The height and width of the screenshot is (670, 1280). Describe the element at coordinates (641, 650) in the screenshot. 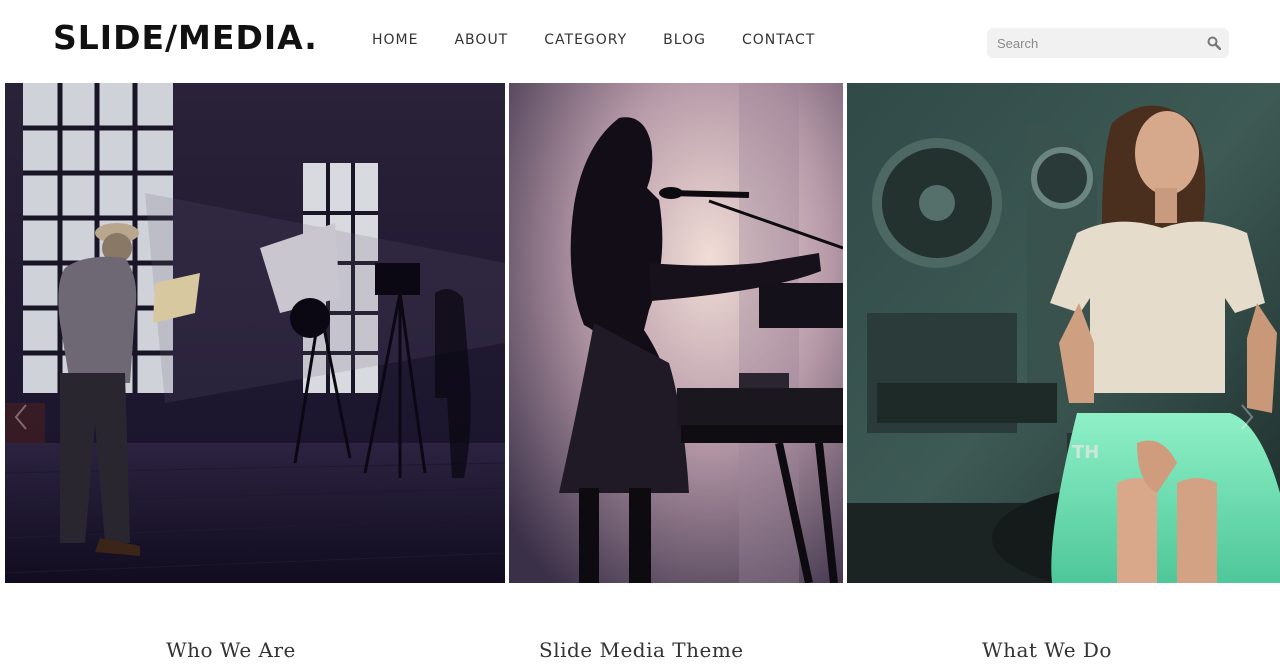

I see `caption-slide-media-theme: Slide Media Theme` at that location.